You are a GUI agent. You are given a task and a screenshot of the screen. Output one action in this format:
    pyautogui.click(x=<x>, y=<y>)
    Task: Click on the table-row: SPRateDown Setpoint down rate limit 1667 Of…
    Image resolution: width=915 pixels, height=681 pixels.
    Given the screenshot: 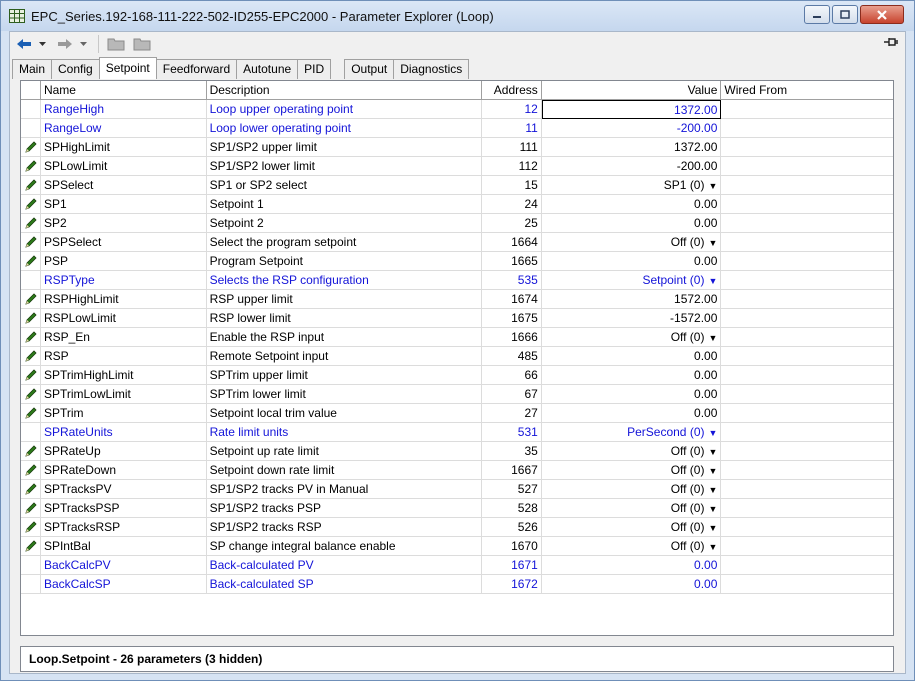 What is the action you would take?
    pyautogui.click(x=457, y=470)
    